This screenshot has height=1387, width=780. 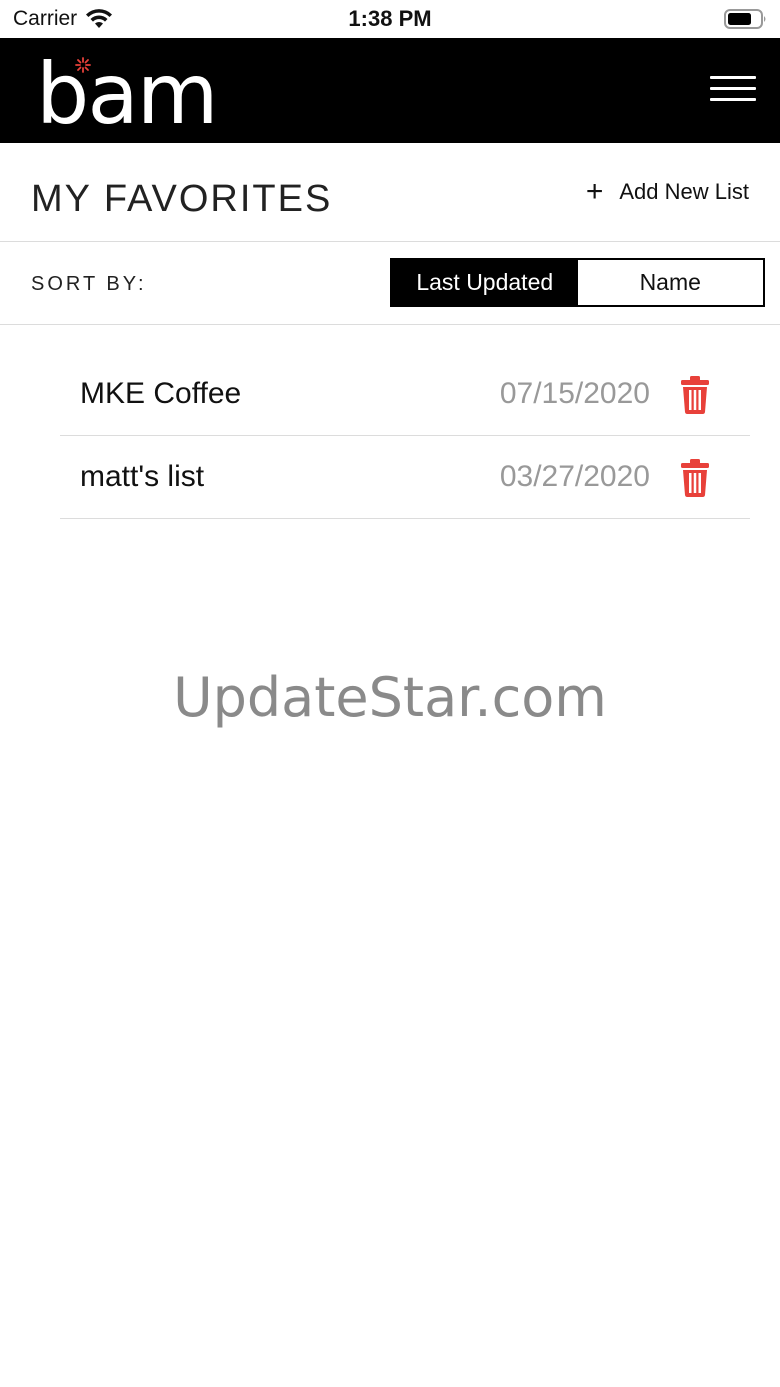 I want to click on sort-row: SORT BY: Last Updated Name, so click(x=390, y=283).